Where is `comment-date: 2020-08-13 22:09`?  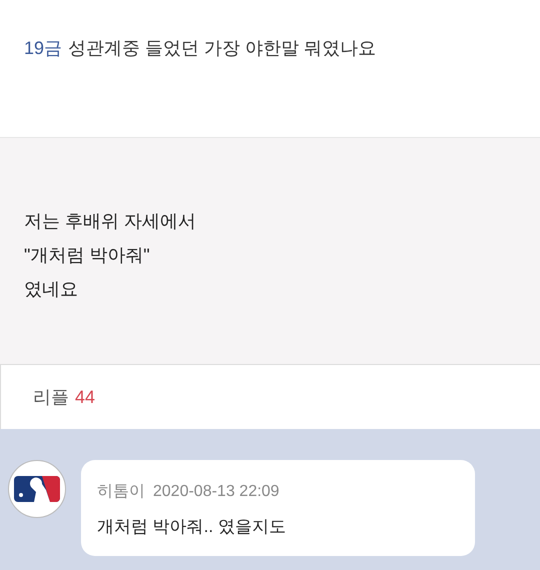
comment-date: 2020-08-13 22:09 is located at coordinates (216, 492).